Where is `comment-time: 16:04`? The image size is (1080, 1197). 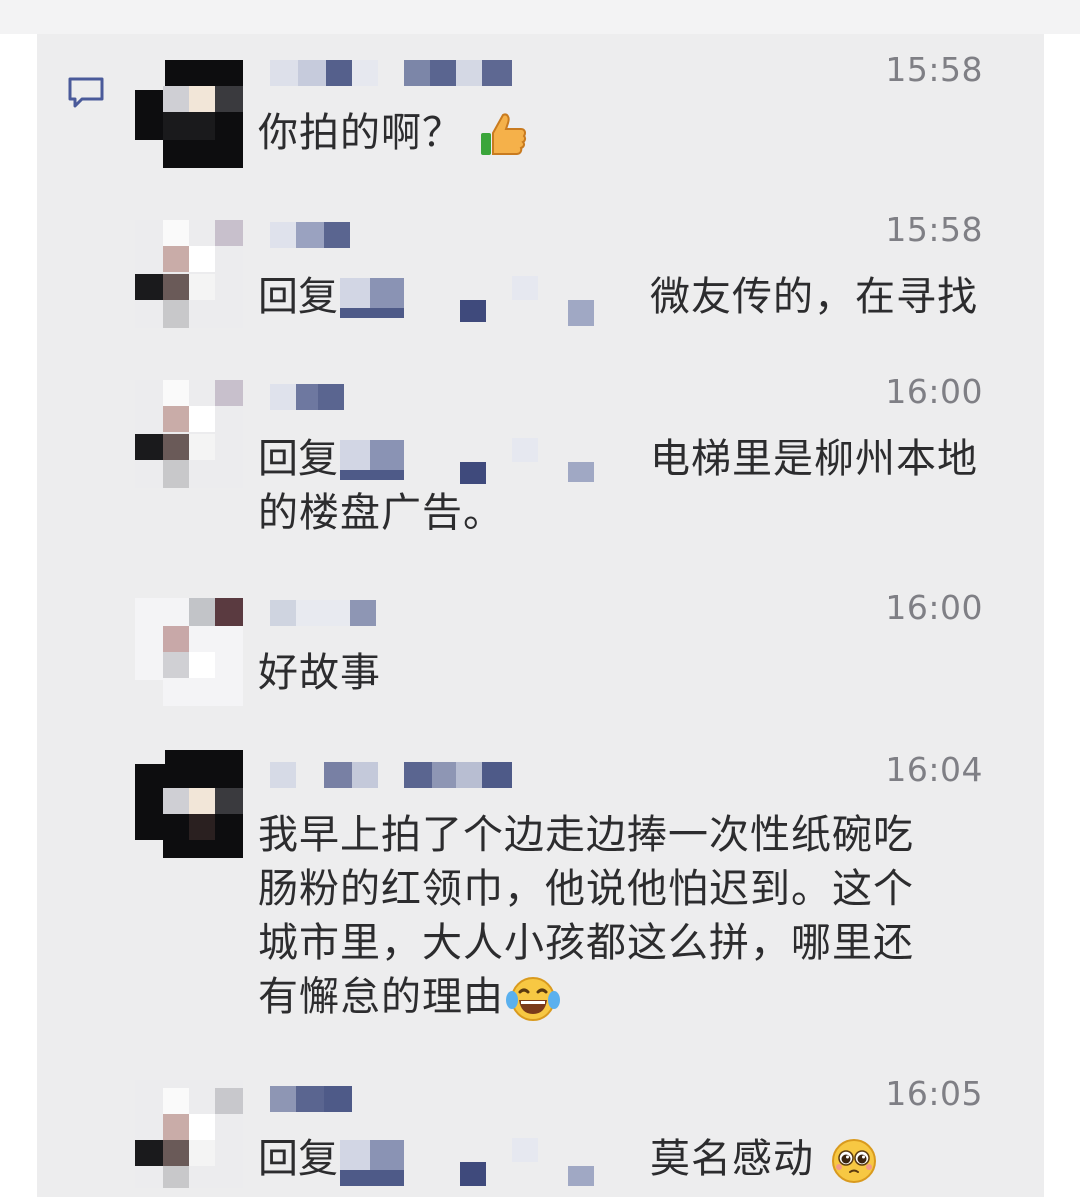
comment-time: 16:04 is located at coordinates (934, 769).